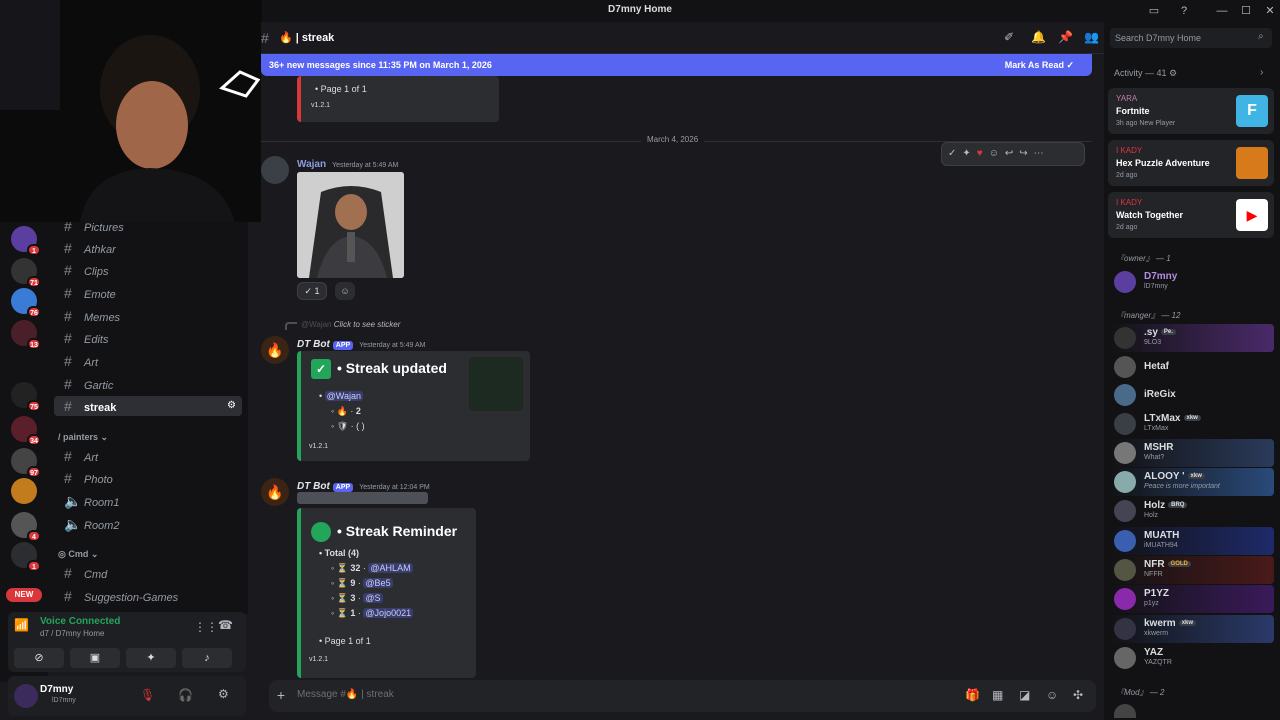 This screenshot has width=1280, height=720. I want to click on author-name: Wajan, so click(311, 164).